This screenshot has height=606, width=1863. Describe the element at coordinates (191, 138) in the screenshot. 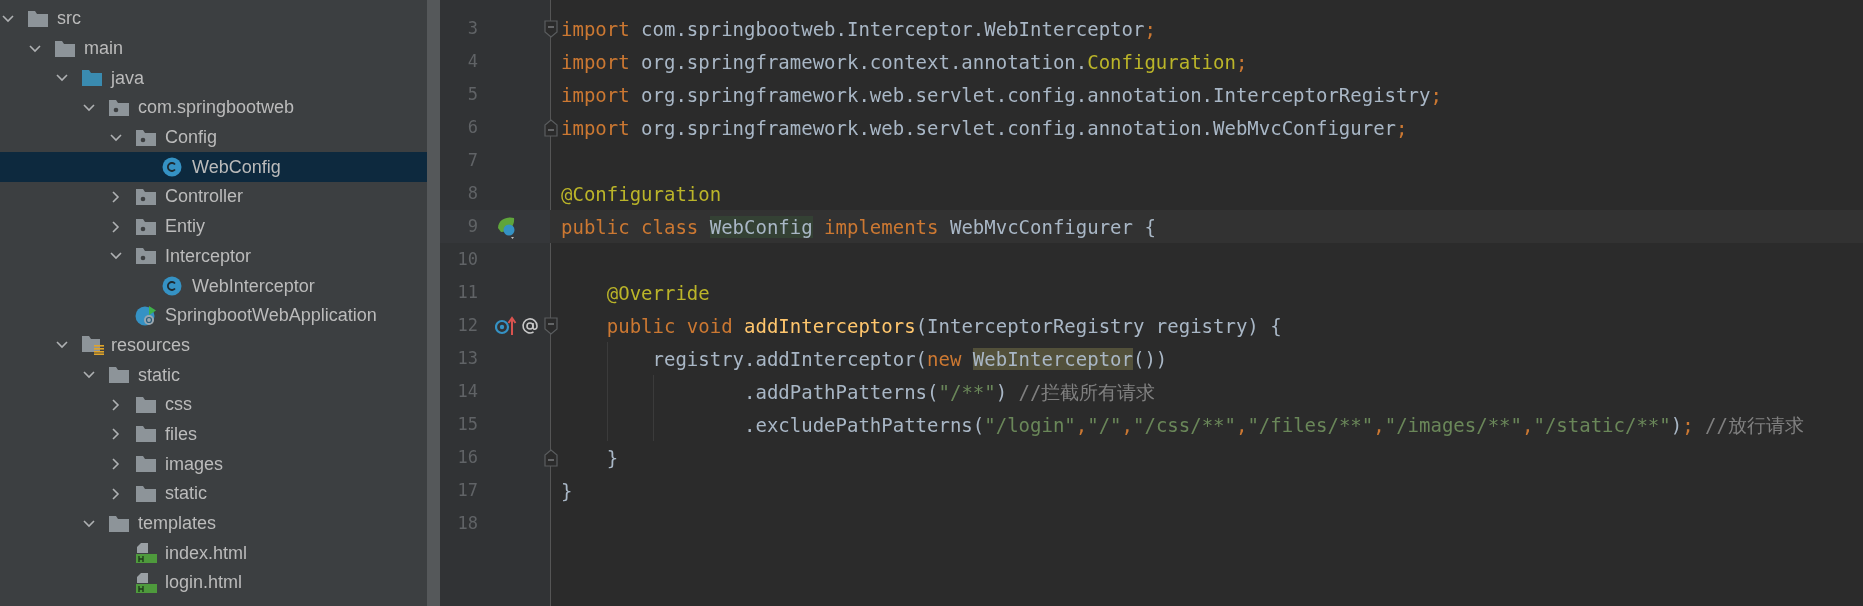

I see `tree-label: Config` at that location.